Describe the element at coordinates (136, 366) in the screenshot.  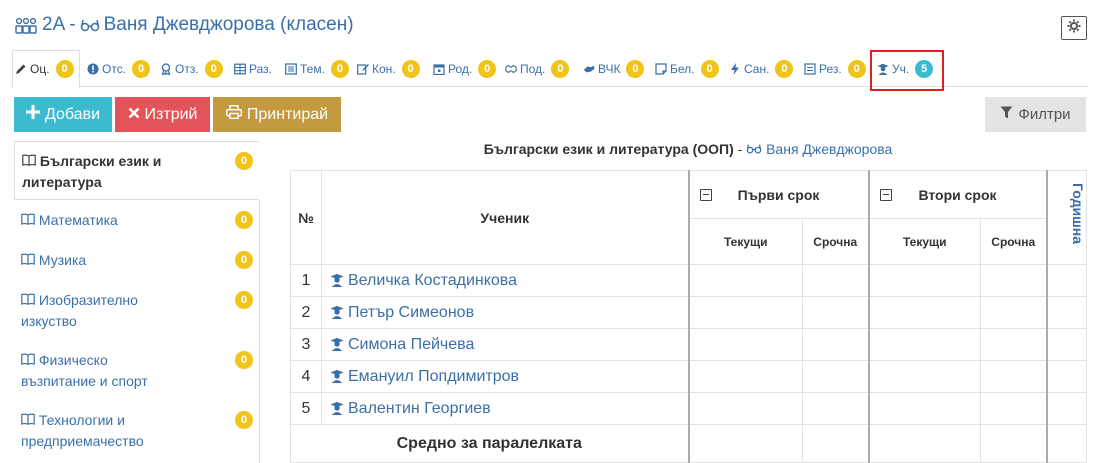
I see `subject-item: Физическо възпитание и спорт 0` at that location.